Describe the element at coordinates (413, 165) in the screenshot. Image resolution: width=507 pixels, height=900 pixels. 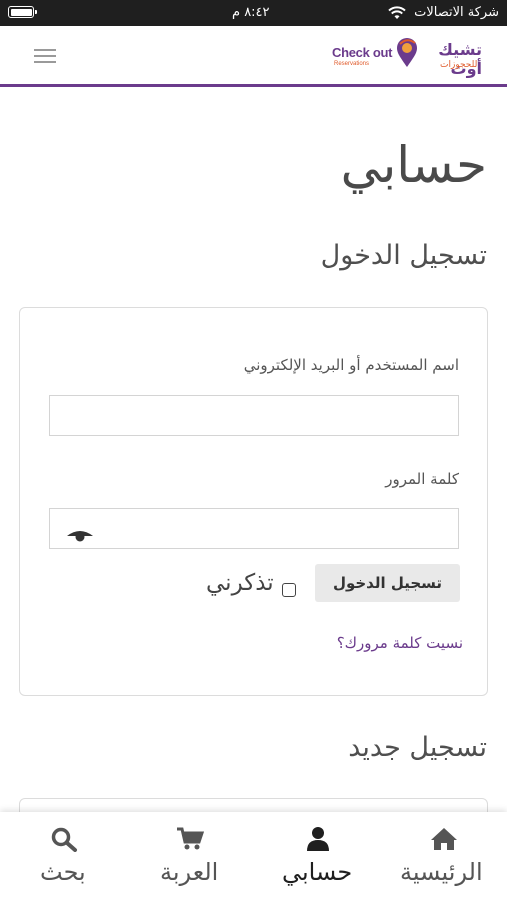
I see `page-title: حسابي` at that location.